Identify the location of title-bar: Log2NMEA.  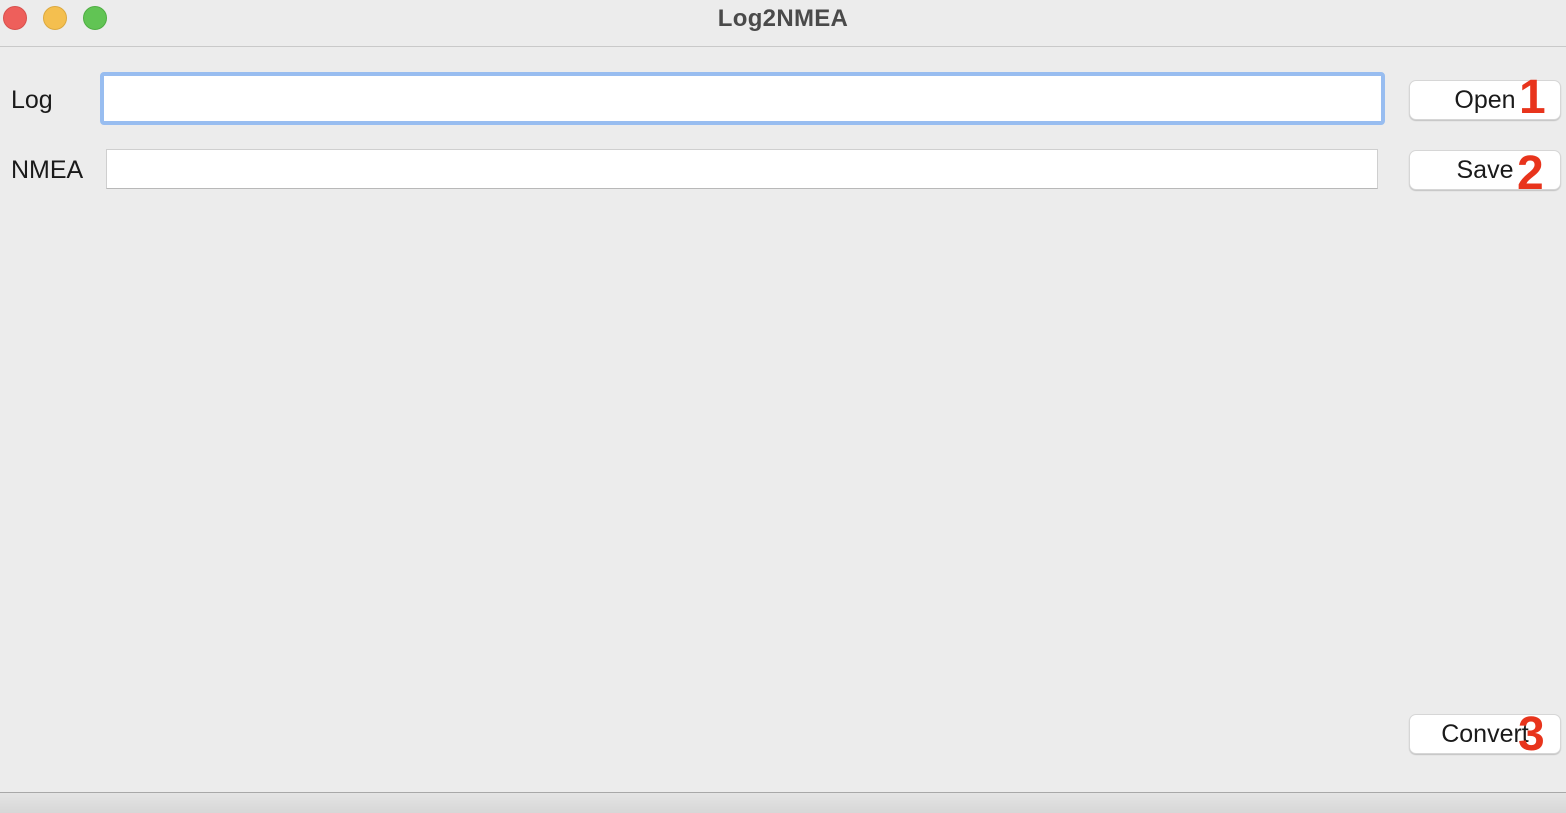
(783, 23).